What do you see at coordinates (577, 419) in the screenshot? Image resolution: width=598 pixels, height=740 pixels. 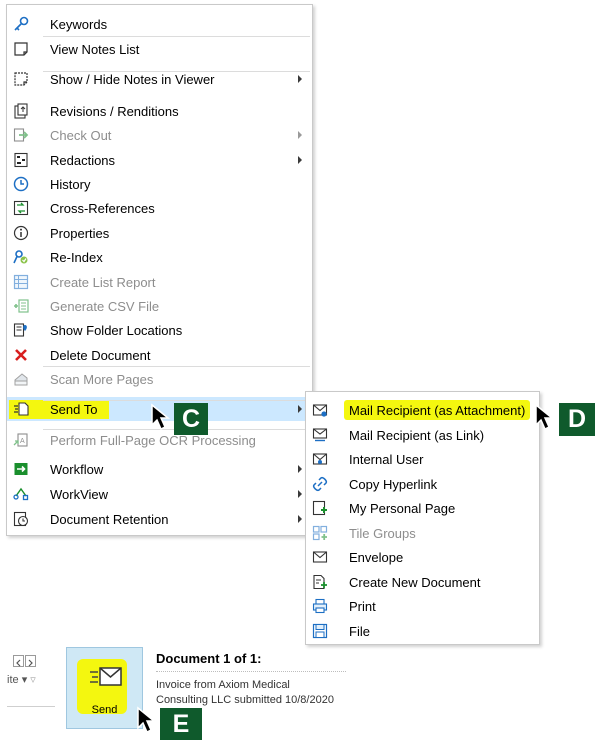 I see `callout-badge-d: D` at bounding box center [577, 419].